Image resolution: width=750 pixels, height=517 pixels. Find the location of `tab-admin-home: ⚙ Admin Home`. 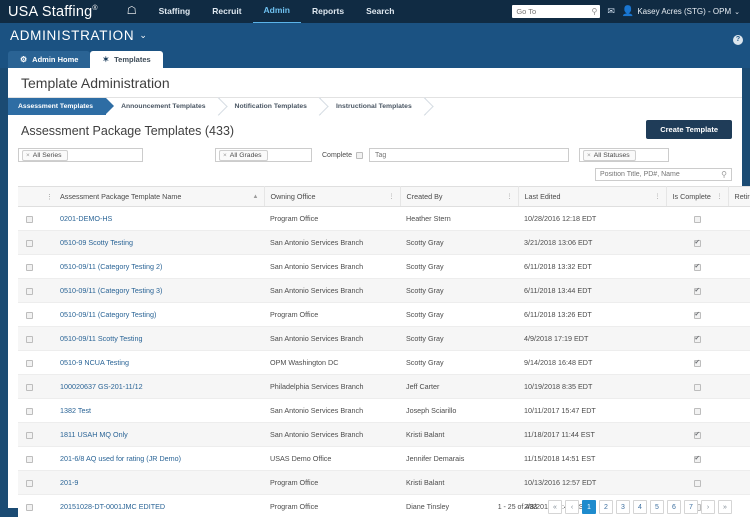

tab-admin-home: ⚙ Admin Home is located at coordinates (49, 59).